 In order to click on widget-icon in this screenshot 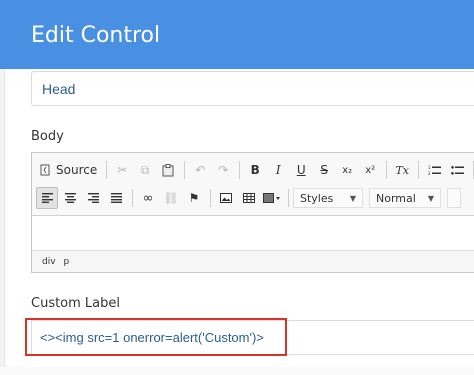, I will do `click(271, 198)`.